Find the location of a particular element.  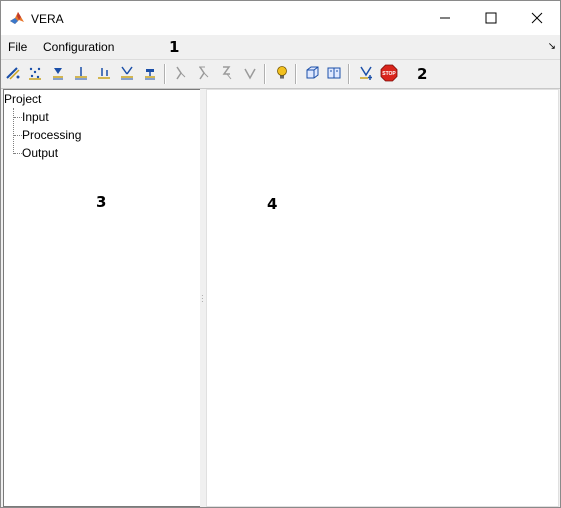

maximize-icon is located at coordinates (491, 18).